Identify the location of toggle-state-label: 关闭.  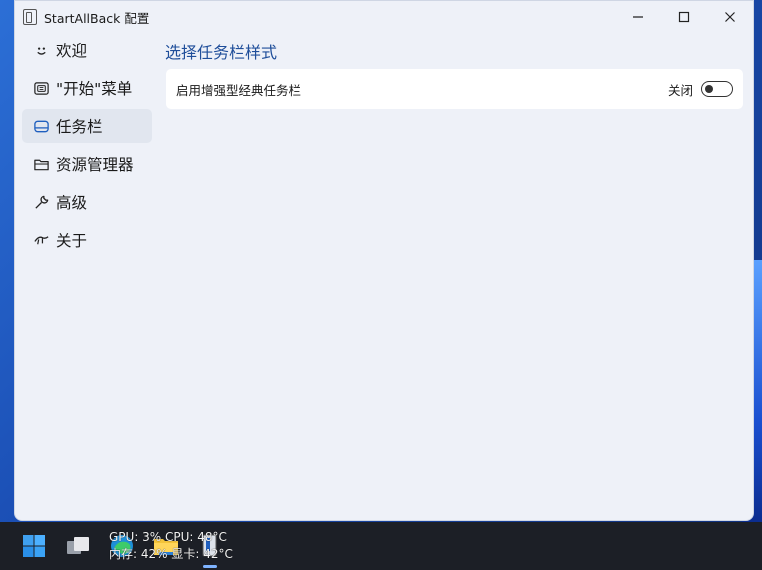
(680, 90).